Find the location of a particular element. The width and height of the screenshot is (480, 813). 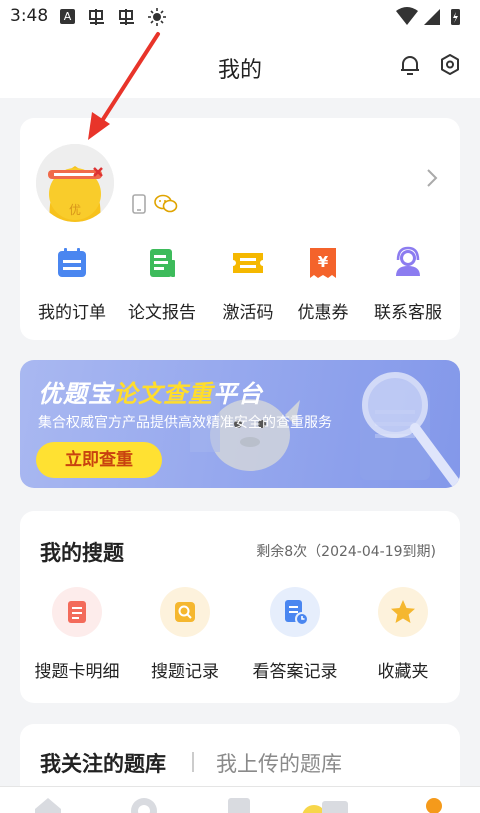

phone-icon is located at coordinates (139, 204).